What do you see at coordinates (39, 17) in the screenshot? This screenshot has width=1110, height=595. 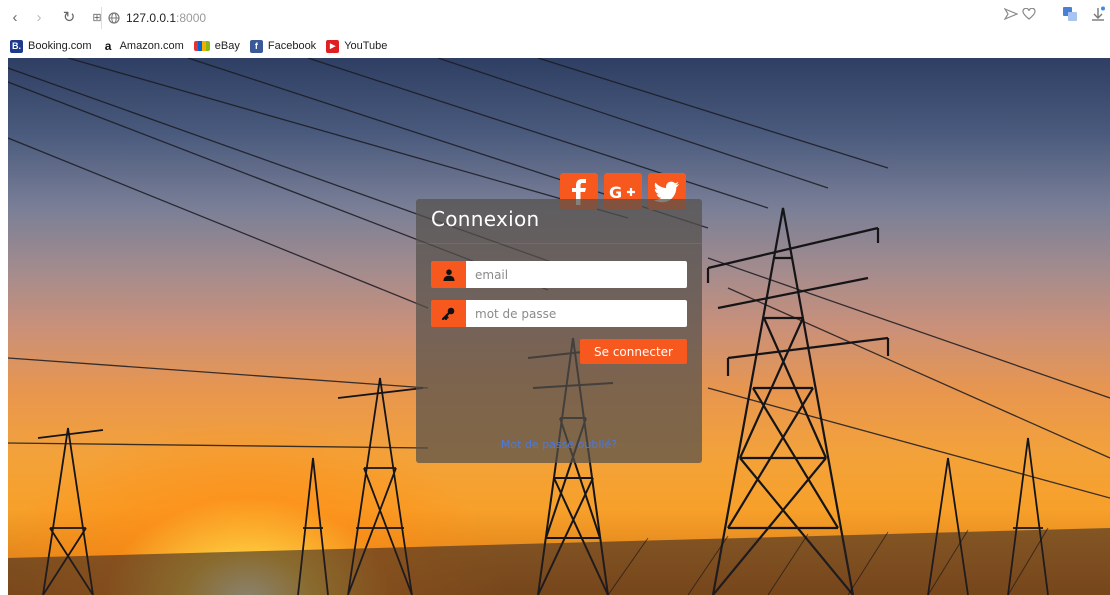 I see `forward-button: ›` at bounding box center [39, 17].